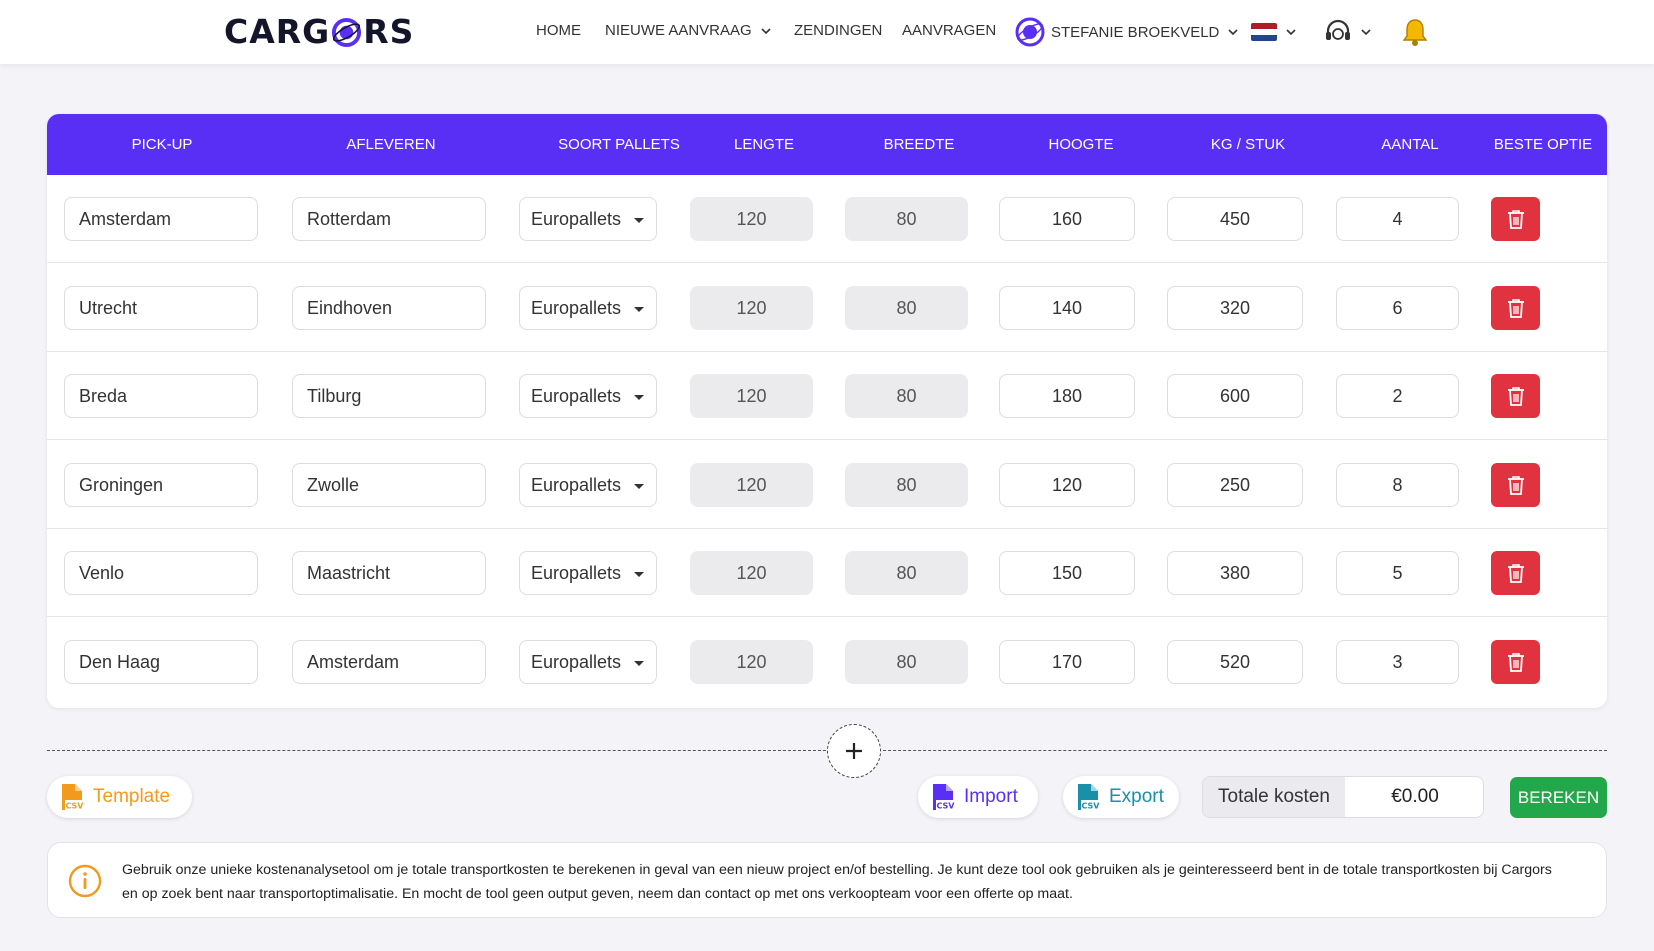 Image resolution: width=1654 pixels, height=951 pixels. Describe the element at coordinates (1121, 797) in the screenshot. I see `export-button: CSV Export` at that location.